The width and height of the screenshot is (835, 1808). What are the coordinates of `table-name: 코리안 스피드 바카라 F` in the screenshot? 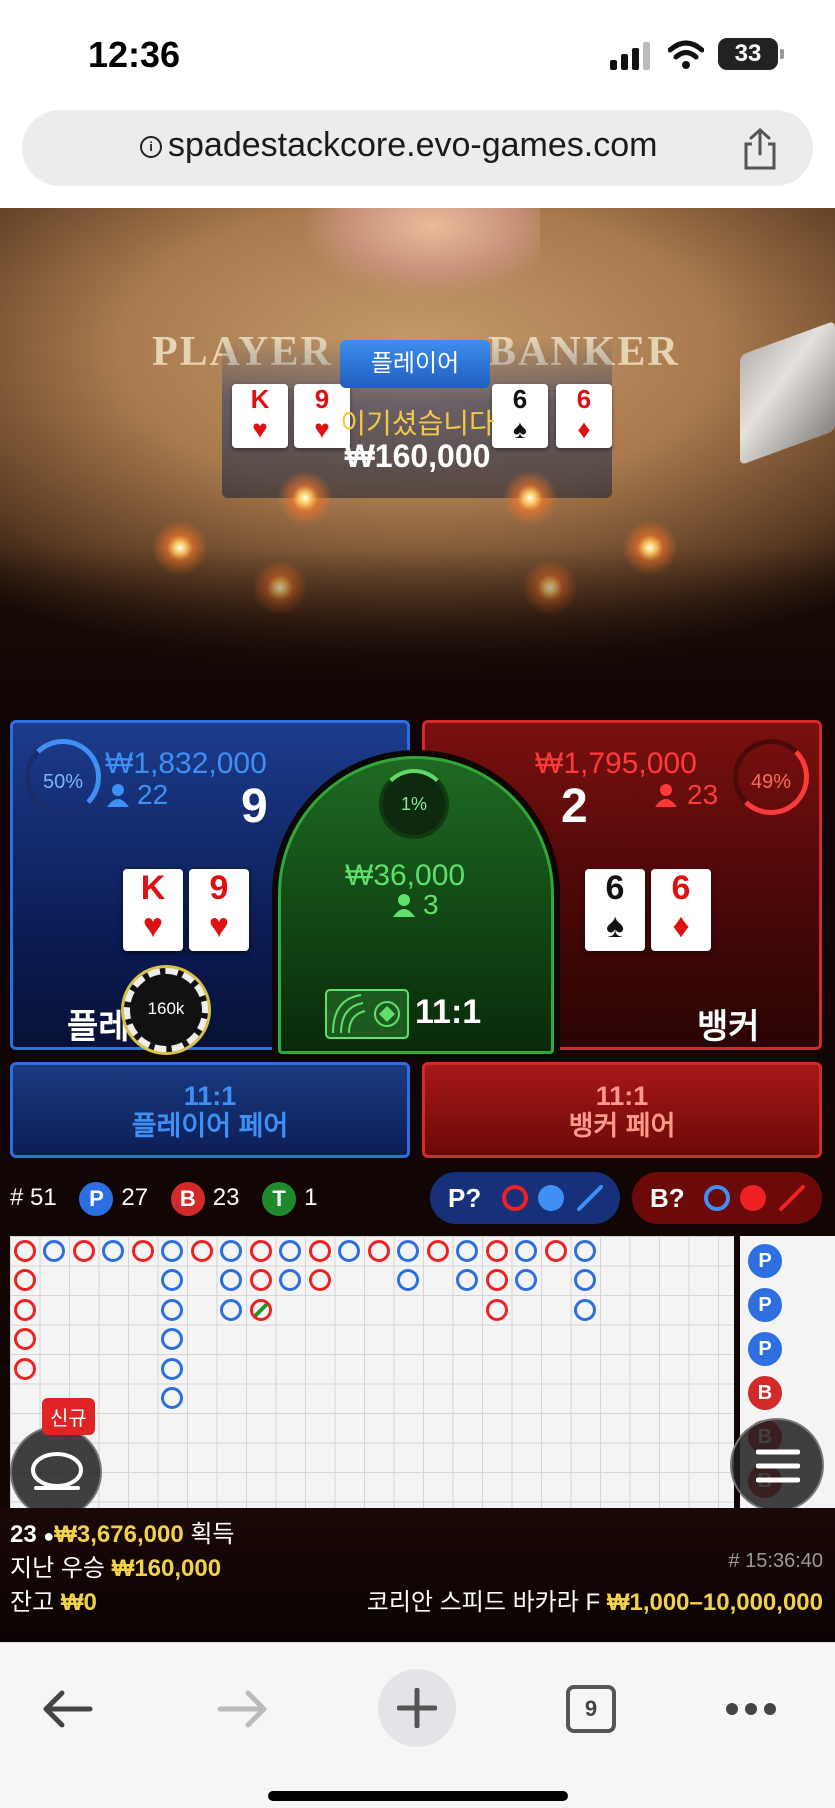 It's located at (483, 1602).